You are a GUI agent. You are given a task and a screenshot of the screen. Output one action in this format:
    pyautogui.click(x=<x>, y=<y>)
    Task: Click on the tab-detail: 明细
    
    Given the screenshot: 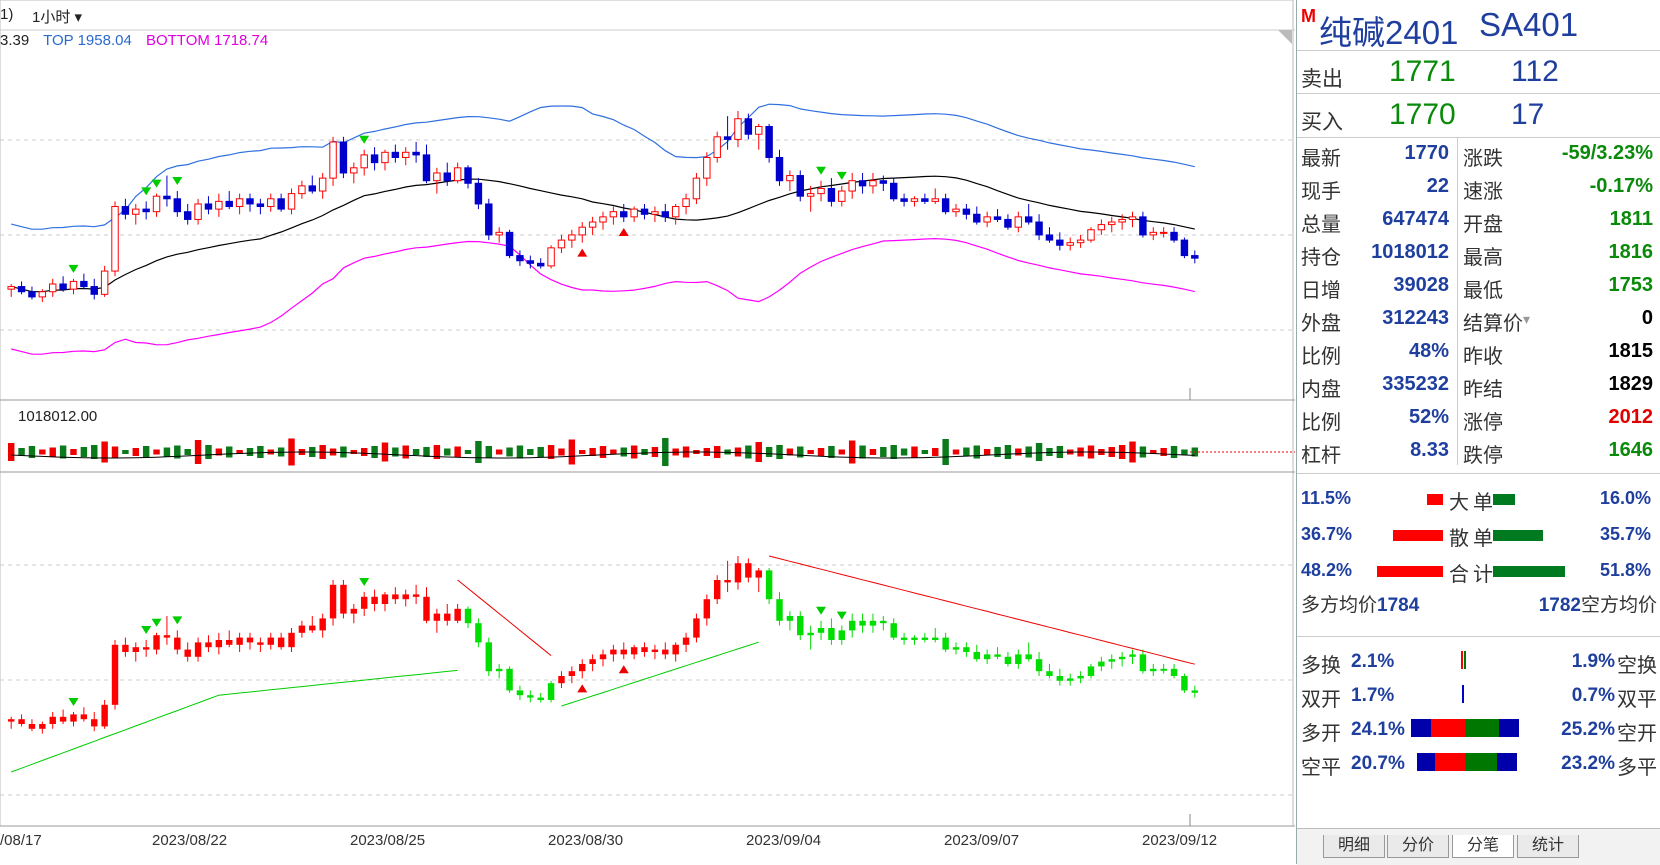 What is the action you would take?
    pyautogui.click(x=1354, y=846)
    